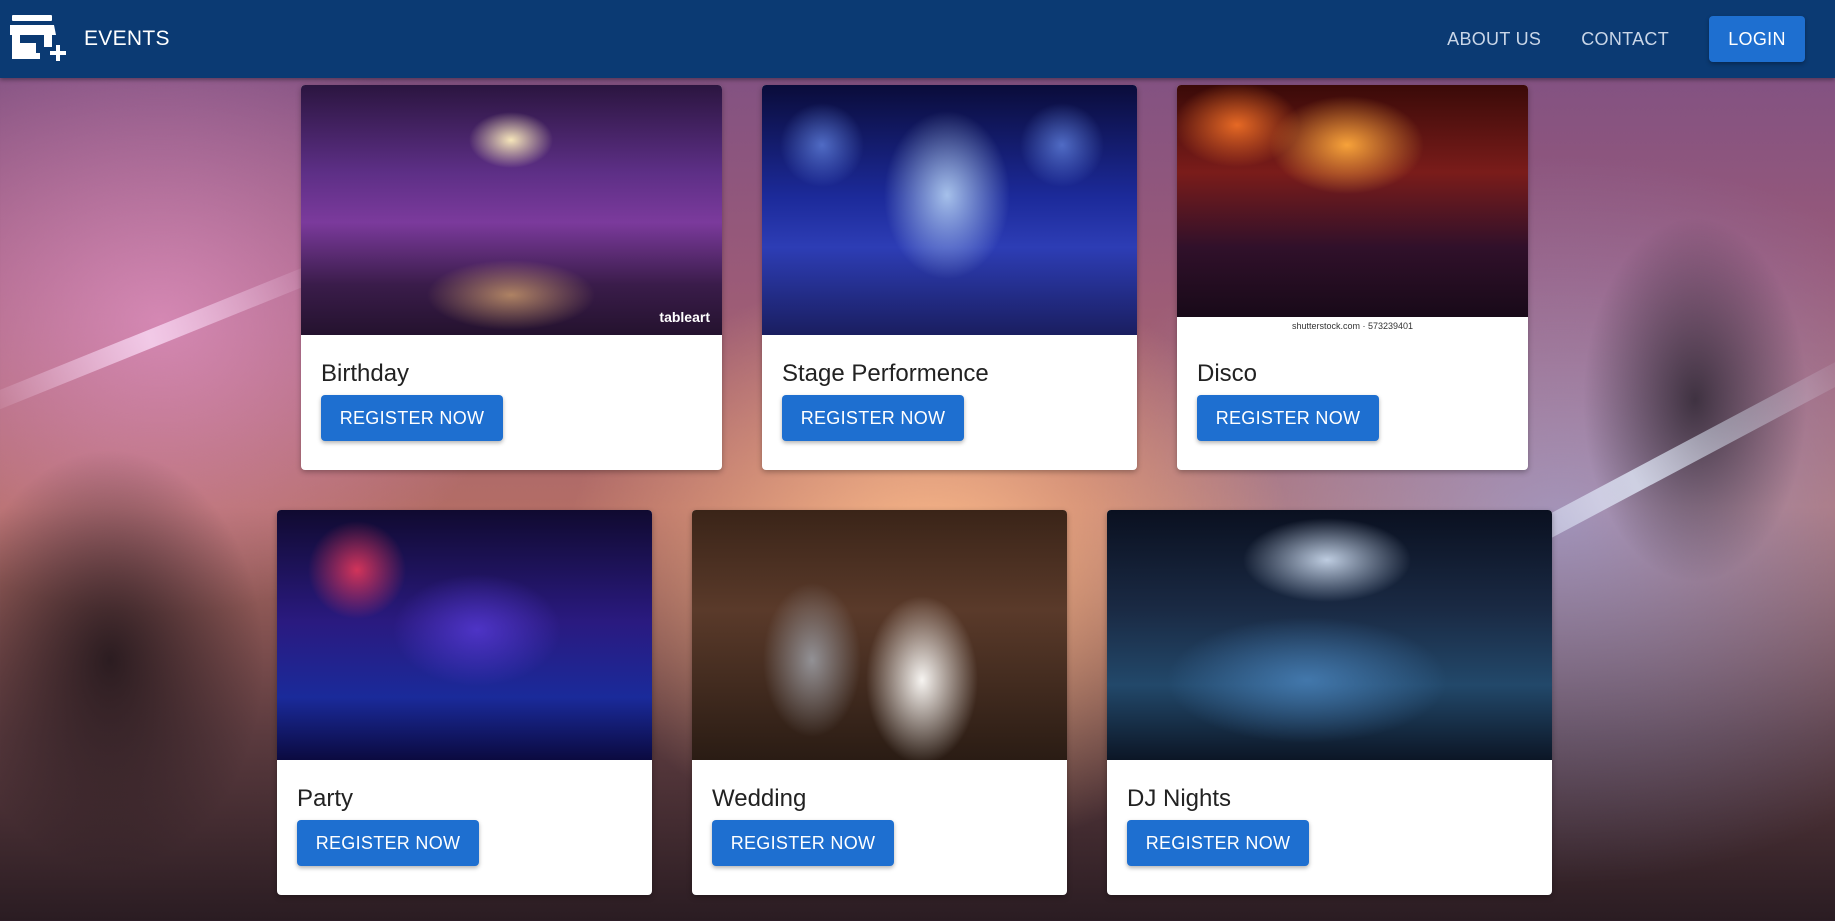 This screenshot has width=1835, height=921. Describe the element at coordinates (759, 798) in the screenshot. I see `event-title: Wedding` at that location.